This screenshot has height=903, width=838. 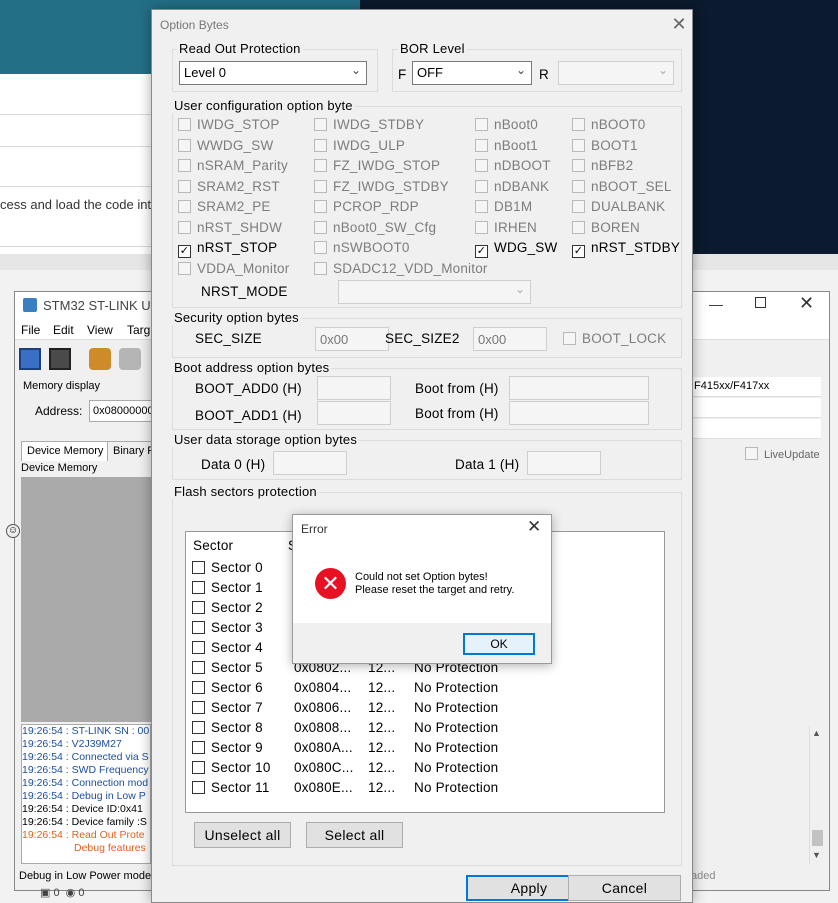 What do you see at coordinates (354, 413) in the screenshot?
I see `boot-add1-field` at bounding box center [354, 413].